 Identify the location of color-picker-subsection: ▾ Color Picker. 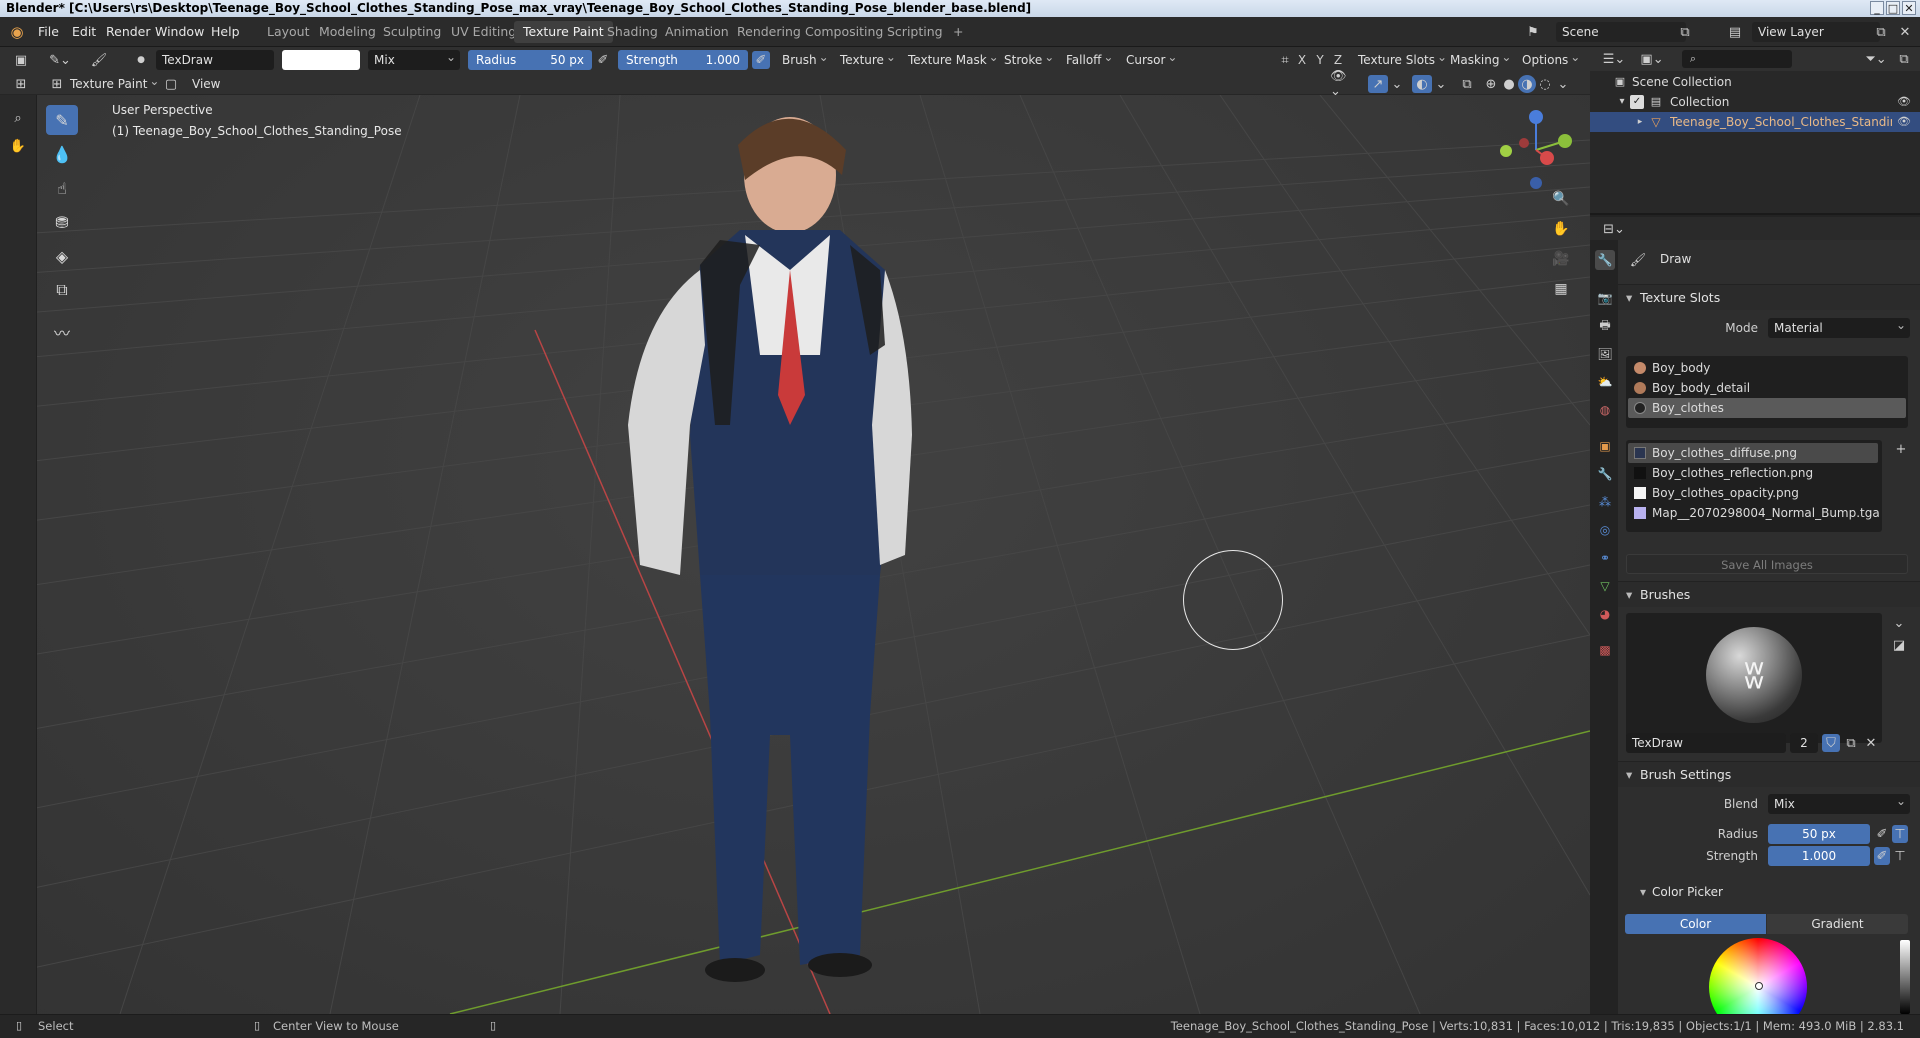
(1681, 892).